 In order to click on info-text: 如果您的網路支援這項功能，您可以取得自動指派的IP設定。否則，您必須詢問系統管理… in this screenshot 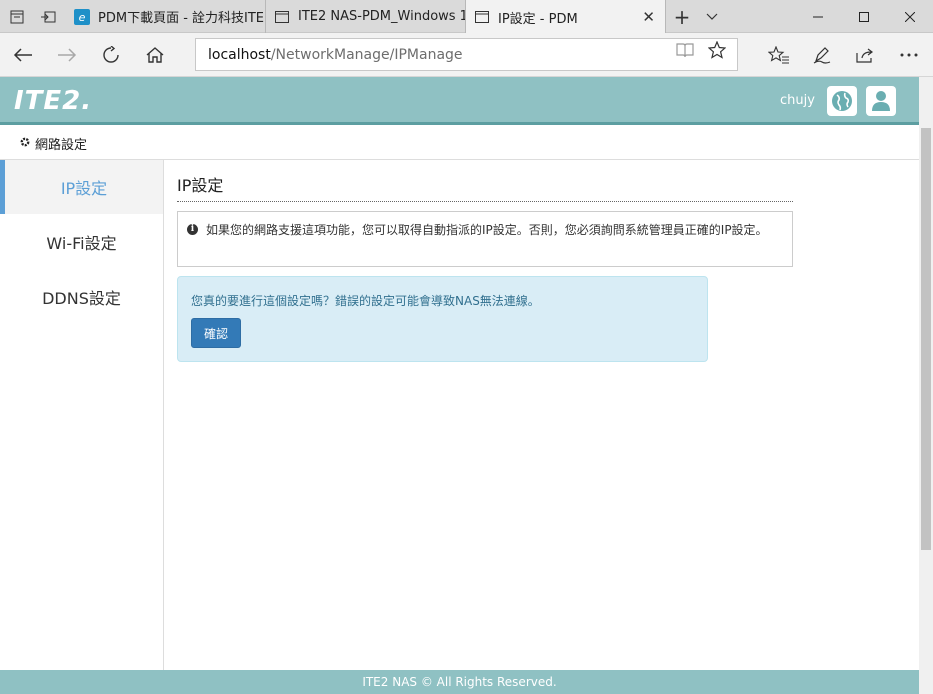, I will do `click(487, 230)`.